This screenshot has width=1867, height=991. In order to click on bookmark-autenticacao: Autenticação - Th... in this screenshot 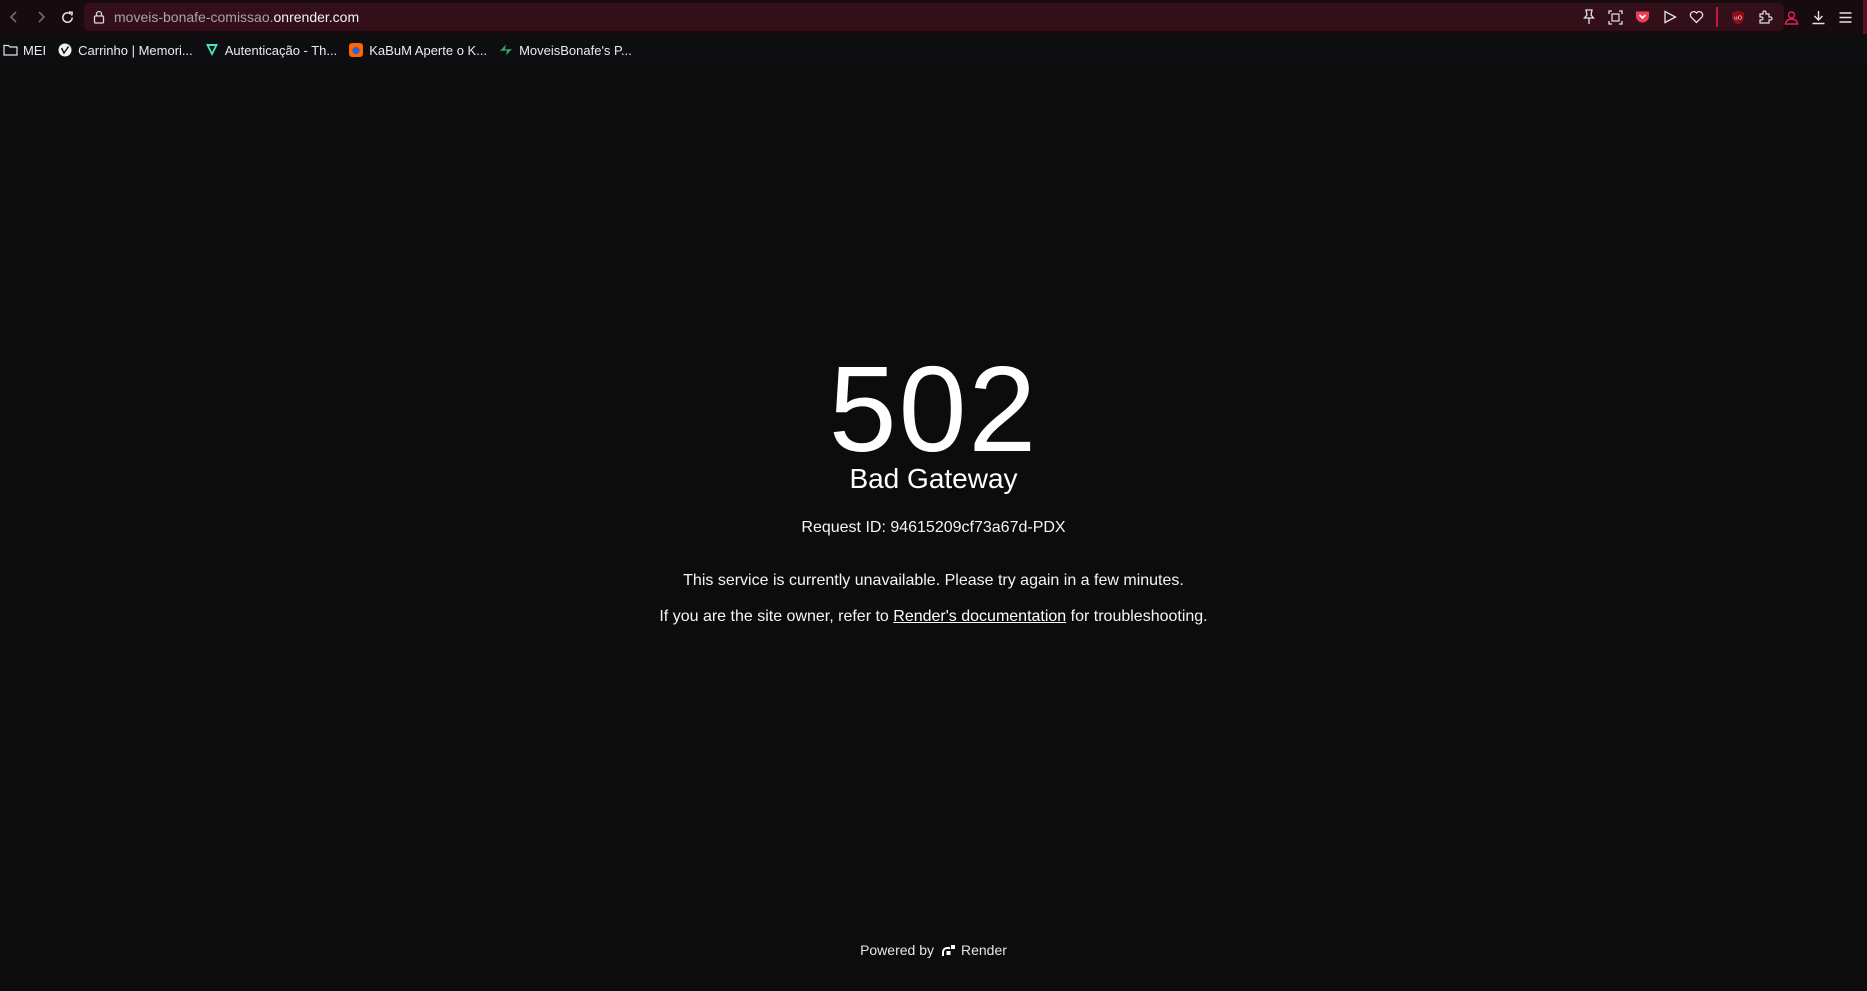, I will do `click(274, 50)`.